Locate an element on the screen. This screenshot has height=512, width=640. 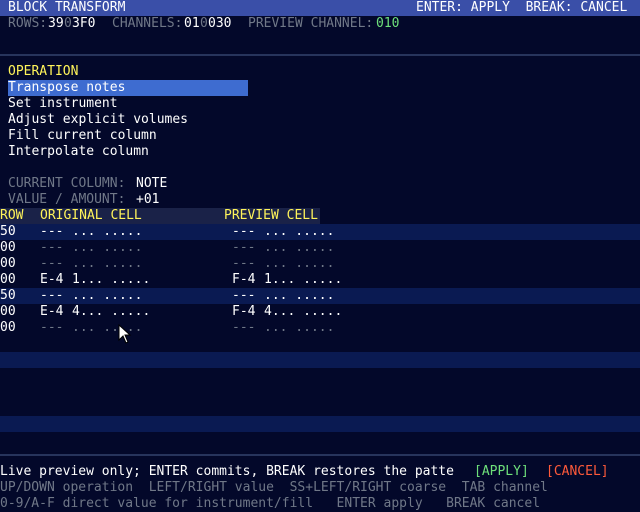
channels-end: 030 is located at coordinates (220, 23).